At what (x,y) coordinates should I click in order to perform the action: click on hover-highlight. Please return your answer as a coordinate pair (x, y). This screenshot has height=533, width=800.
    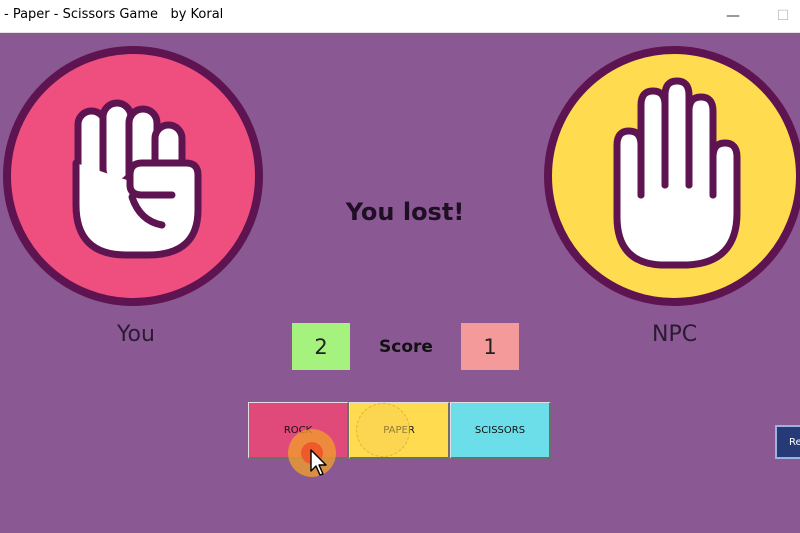
    Looking at the image, I should click on (383, 430).